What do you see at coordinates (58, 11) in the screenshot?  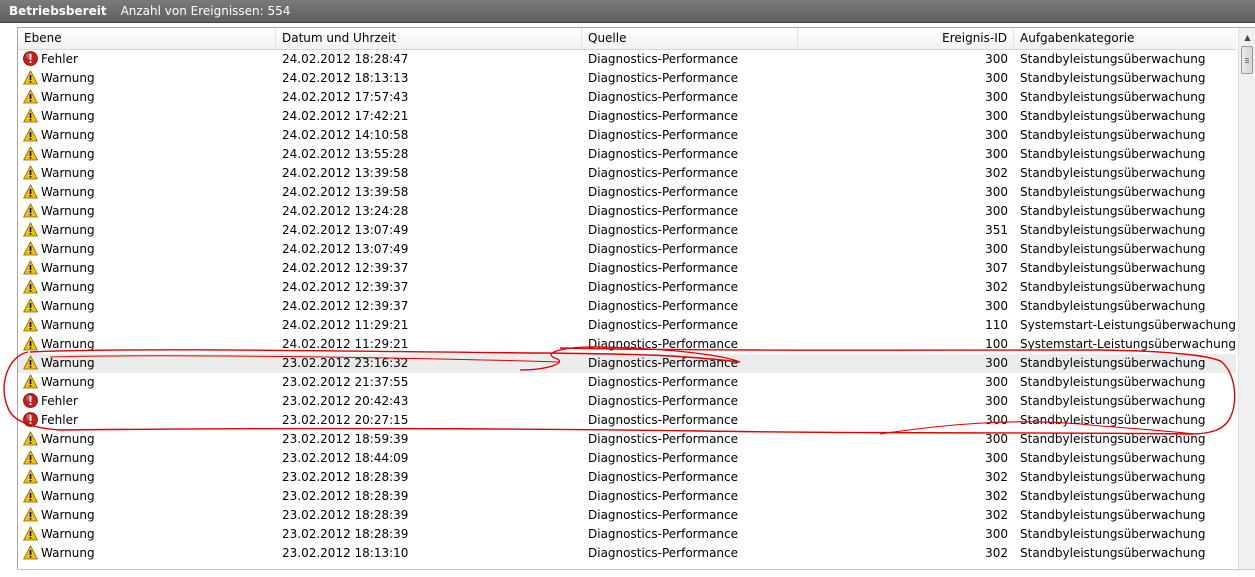 I see `status-text: Betriebsbereit` at bounding box center [58, 11].